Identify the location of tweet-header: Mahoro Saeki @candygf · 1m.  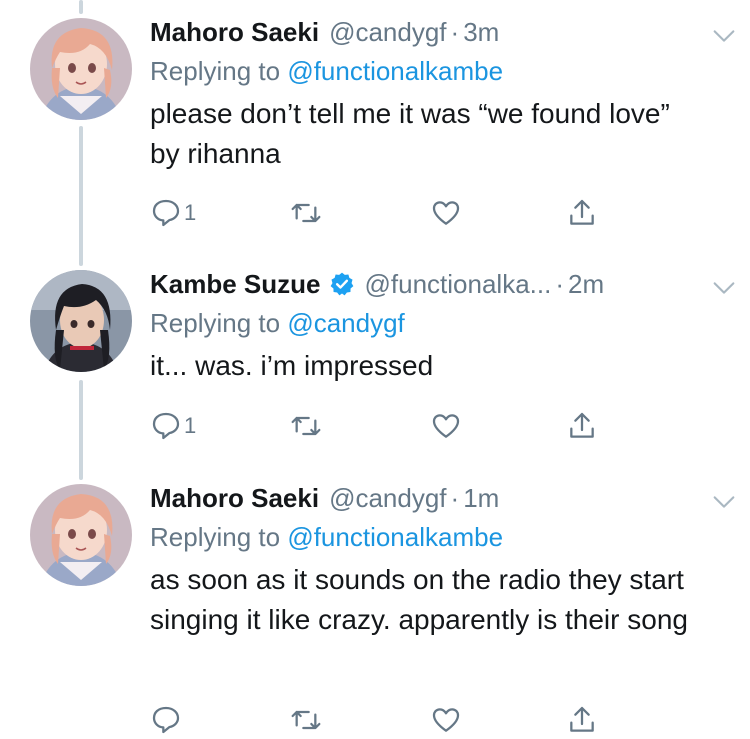
(440, 498).